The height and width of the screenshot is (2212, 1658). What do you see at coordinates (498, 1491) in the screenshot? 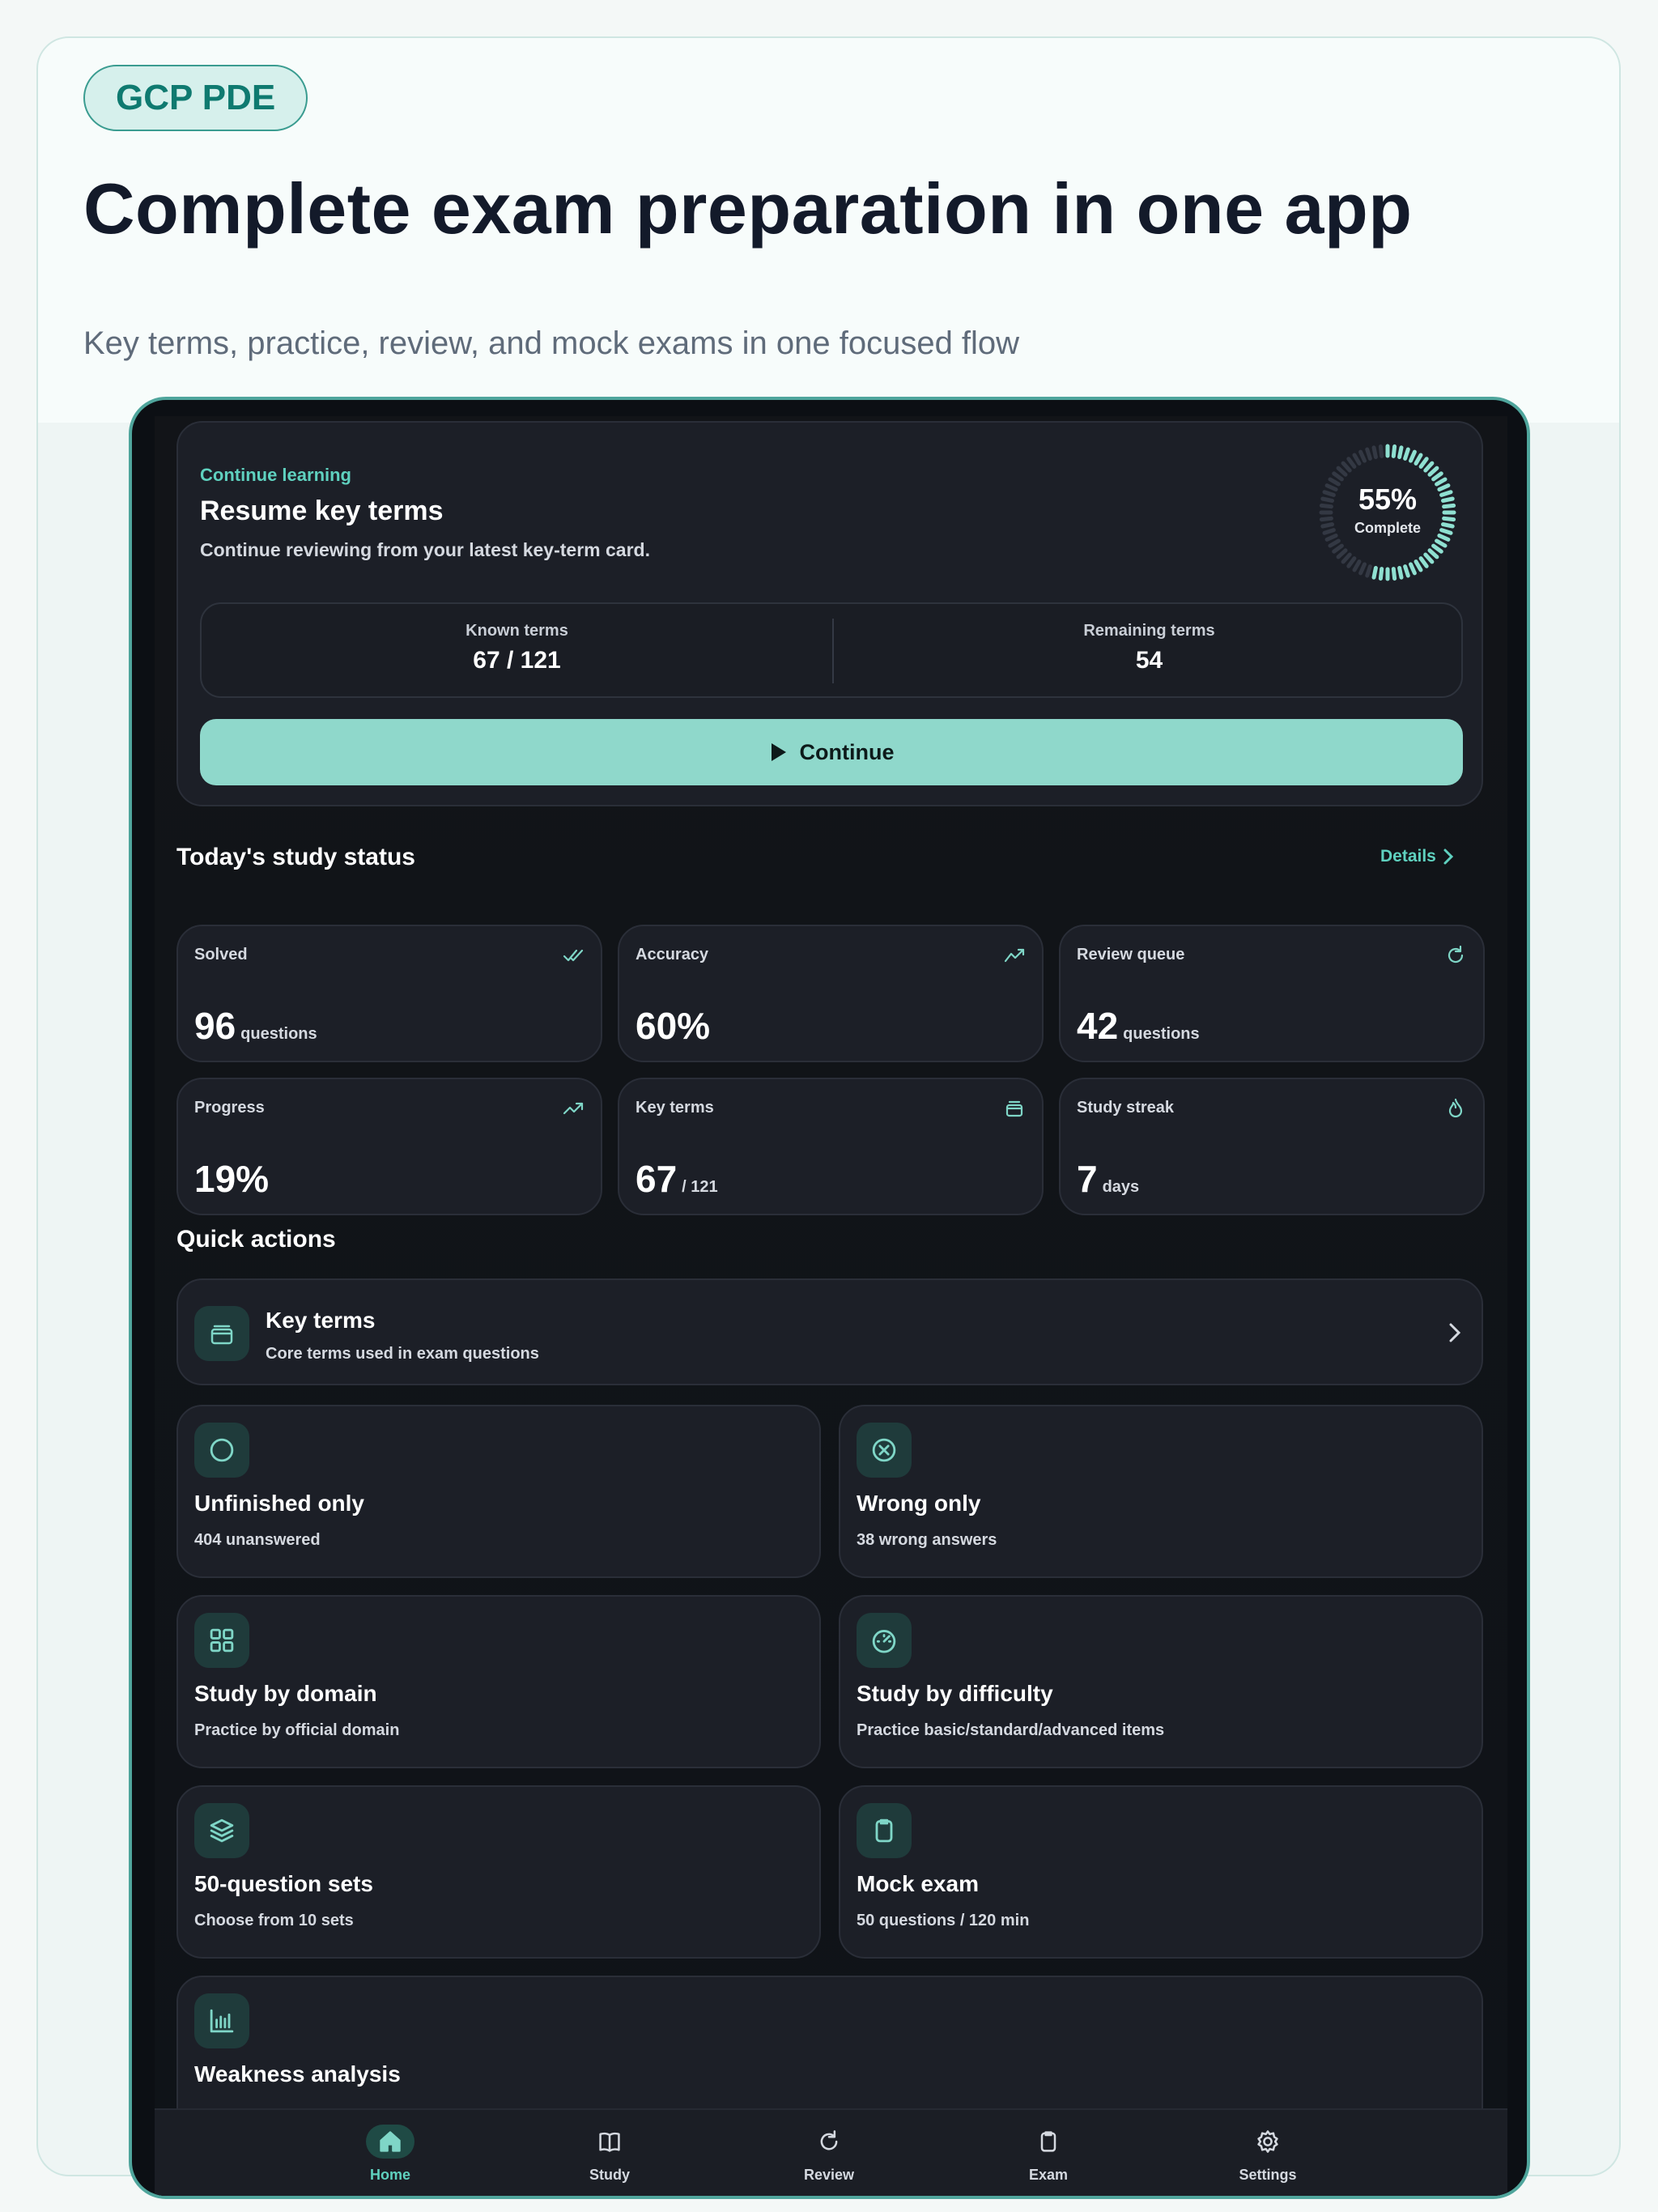
I see `quick-action-unfinished-only: Unfinished only 404 unanswered` at bounding box center [498, 1491].